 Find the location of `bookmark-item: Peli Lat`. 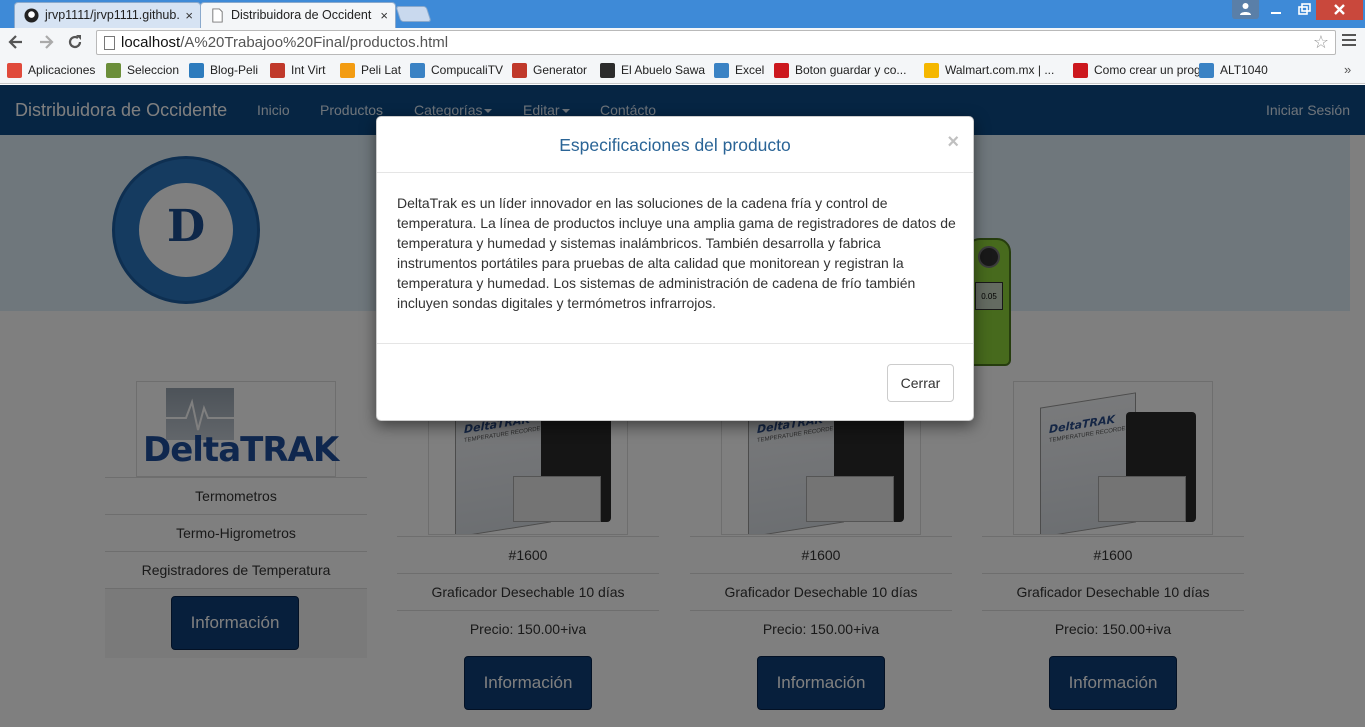

bookmark-item: Peli Lat is located at coordinates (370, 71).